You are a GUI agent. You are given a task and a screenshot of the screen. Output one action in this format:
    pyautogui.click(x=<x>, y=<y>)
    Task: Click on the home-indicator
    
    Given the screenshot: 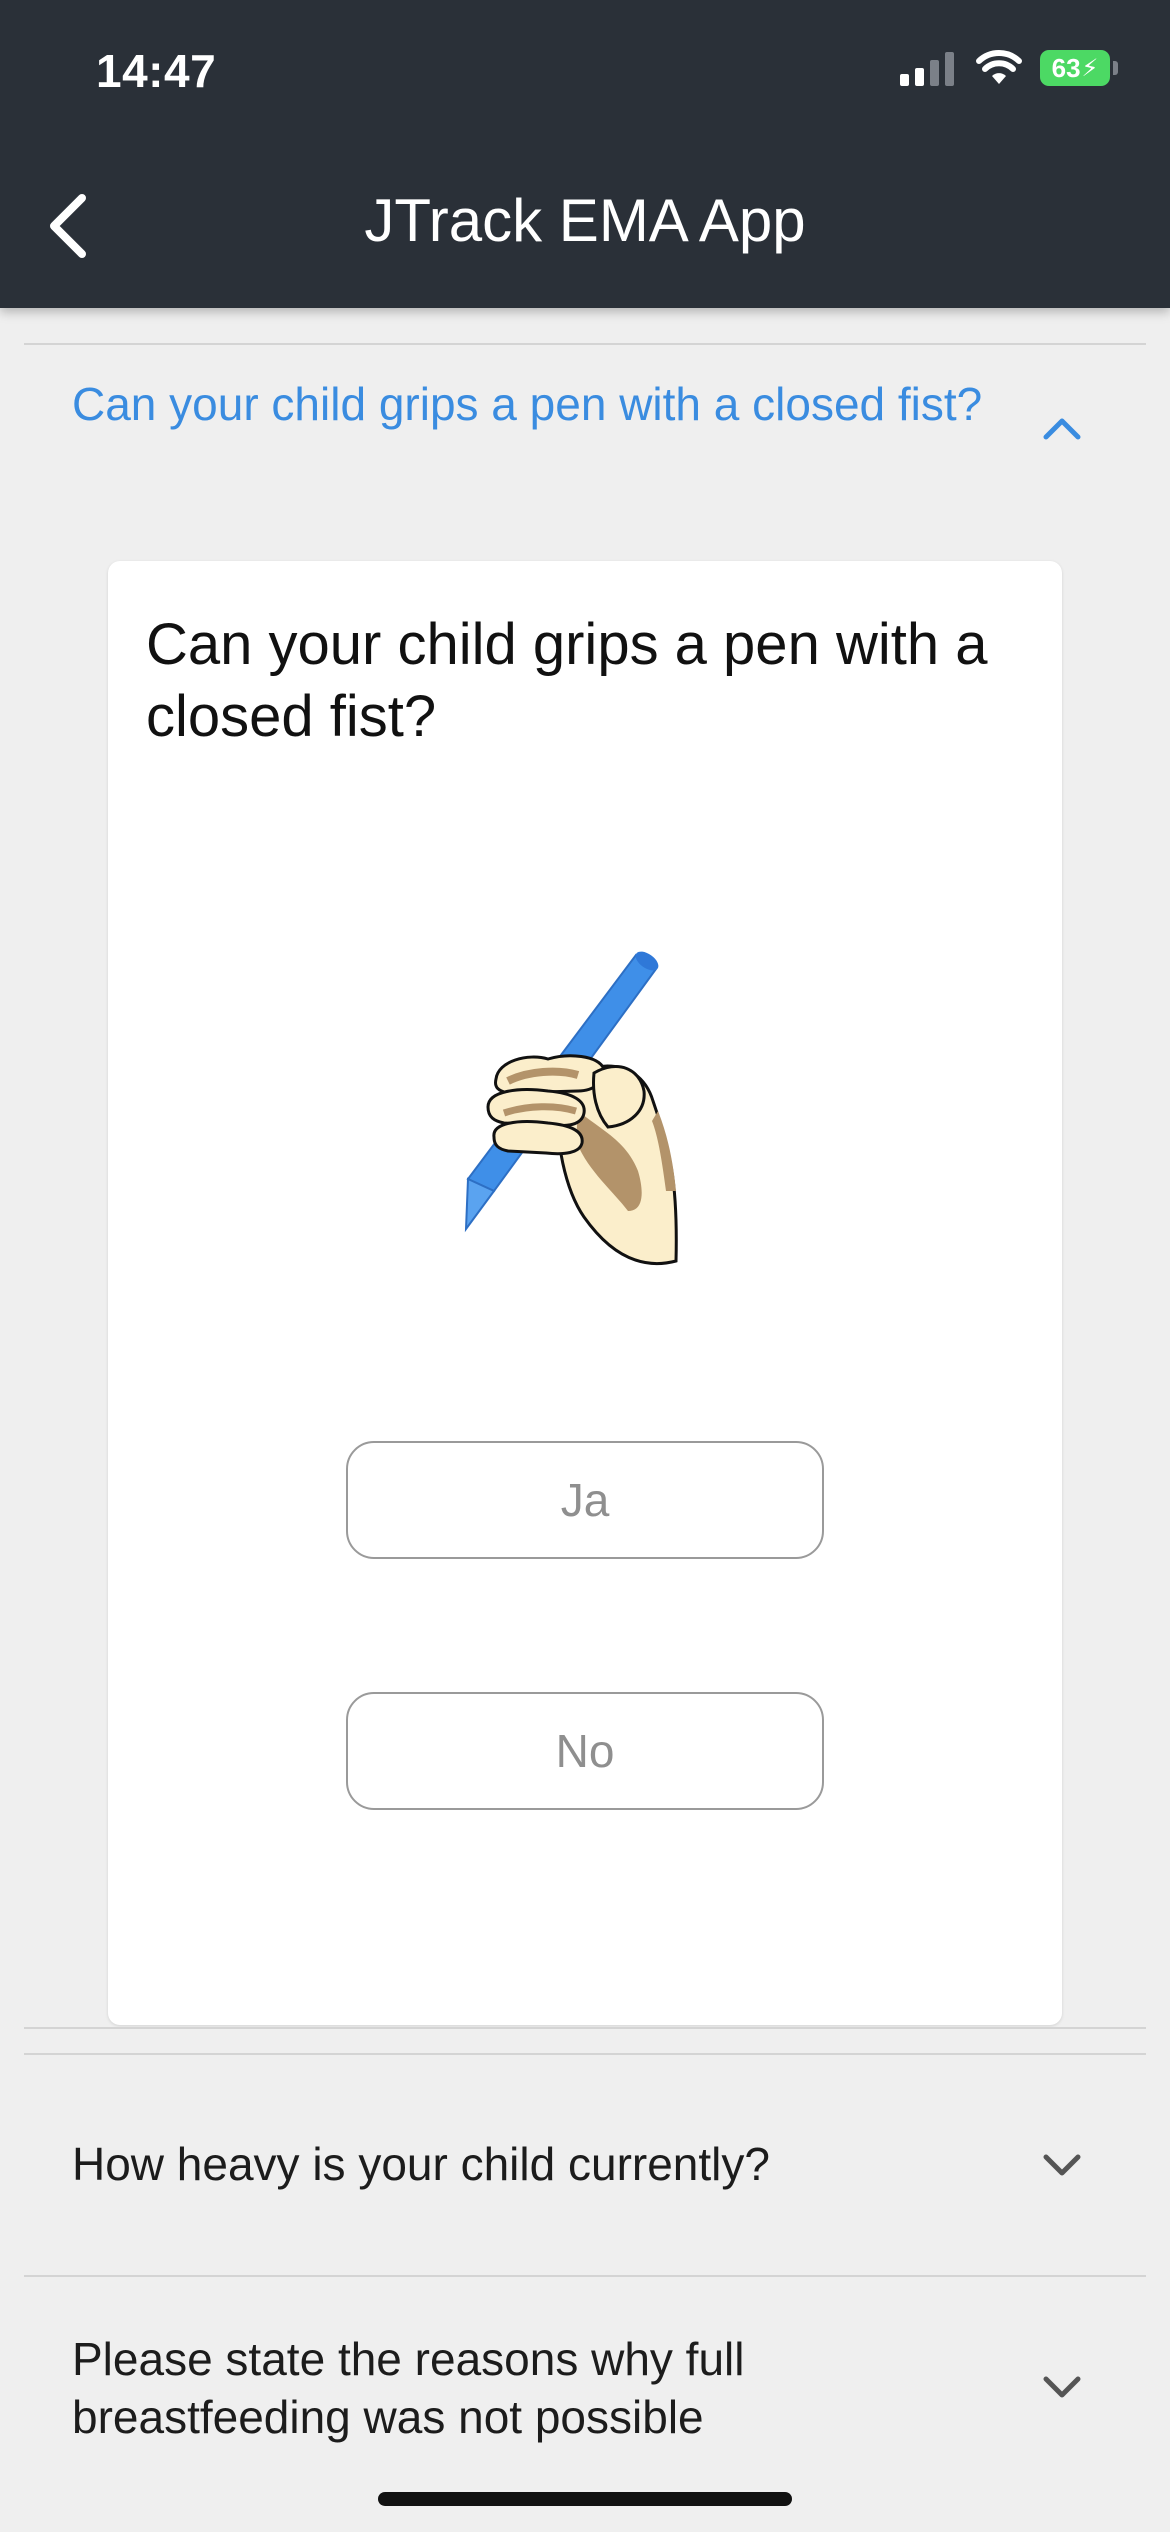 What is the action you would take?
    pyautogui.click(x=585, y=2499)
    